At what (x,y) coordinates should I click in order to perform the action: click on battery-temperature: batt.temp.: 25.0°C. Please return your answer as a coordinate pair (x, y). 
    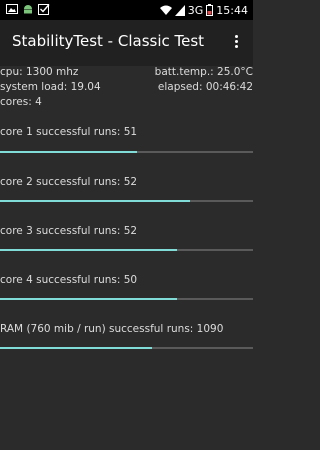
    Looking at the image, I should click on (203, 72).